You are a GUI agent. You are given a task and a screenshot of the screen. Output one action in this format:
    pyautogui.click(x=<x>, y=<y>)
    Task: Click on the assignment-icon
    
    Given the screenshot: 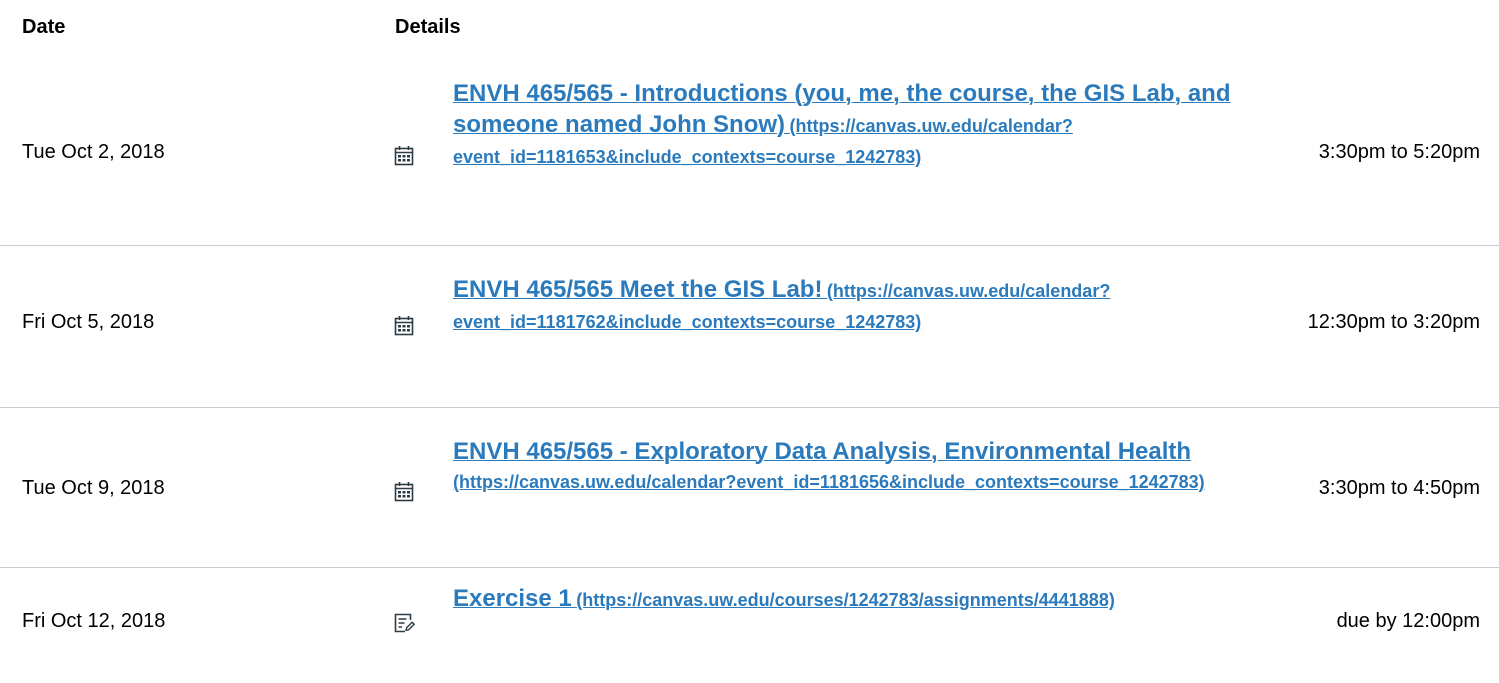 What is the action you would take?
    pyautogui.click(x=404, y=623)
    